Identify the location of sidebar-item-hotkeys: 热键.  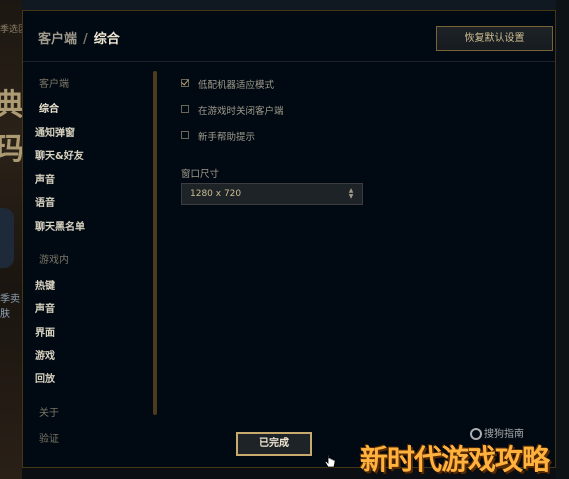
(45, 284).